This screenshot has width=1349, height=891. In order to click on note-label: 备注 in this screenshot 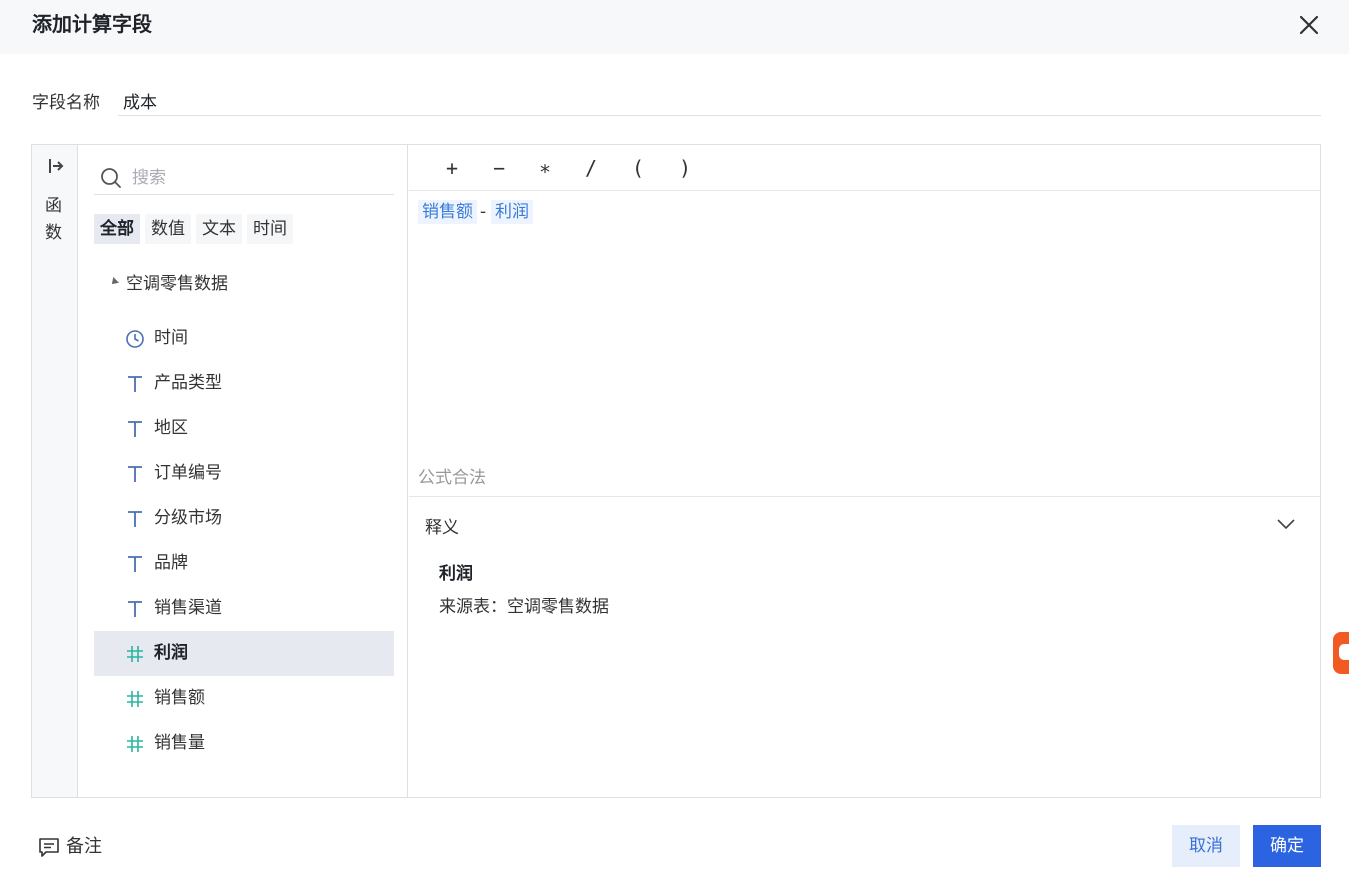, I will do `click(84, 846)`.